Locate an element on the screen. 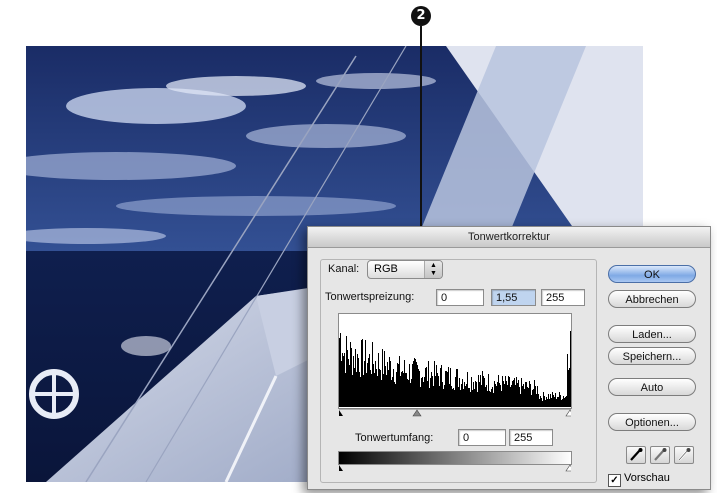 The height and width of the screenshot is (493, 717). black-eyedropper-icon is located at coordinates (636, 455).